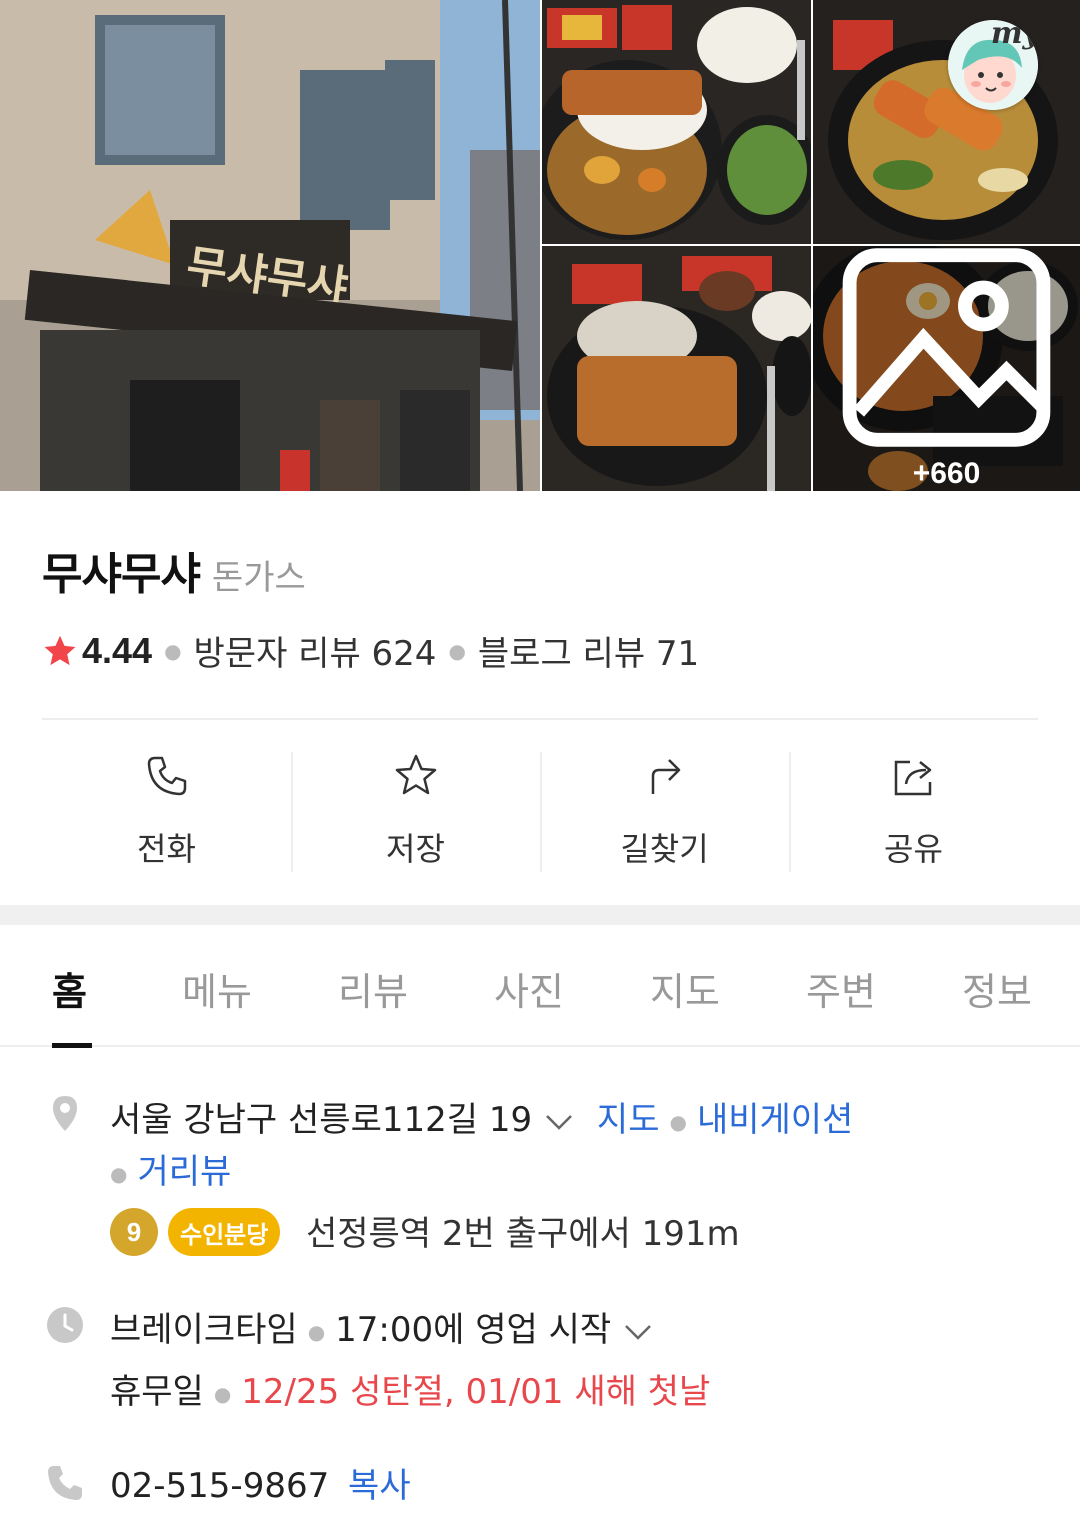 The width and height of the screenshot is (1080, 1539). I want to click on tab-map: 지도, so click(685, 988).